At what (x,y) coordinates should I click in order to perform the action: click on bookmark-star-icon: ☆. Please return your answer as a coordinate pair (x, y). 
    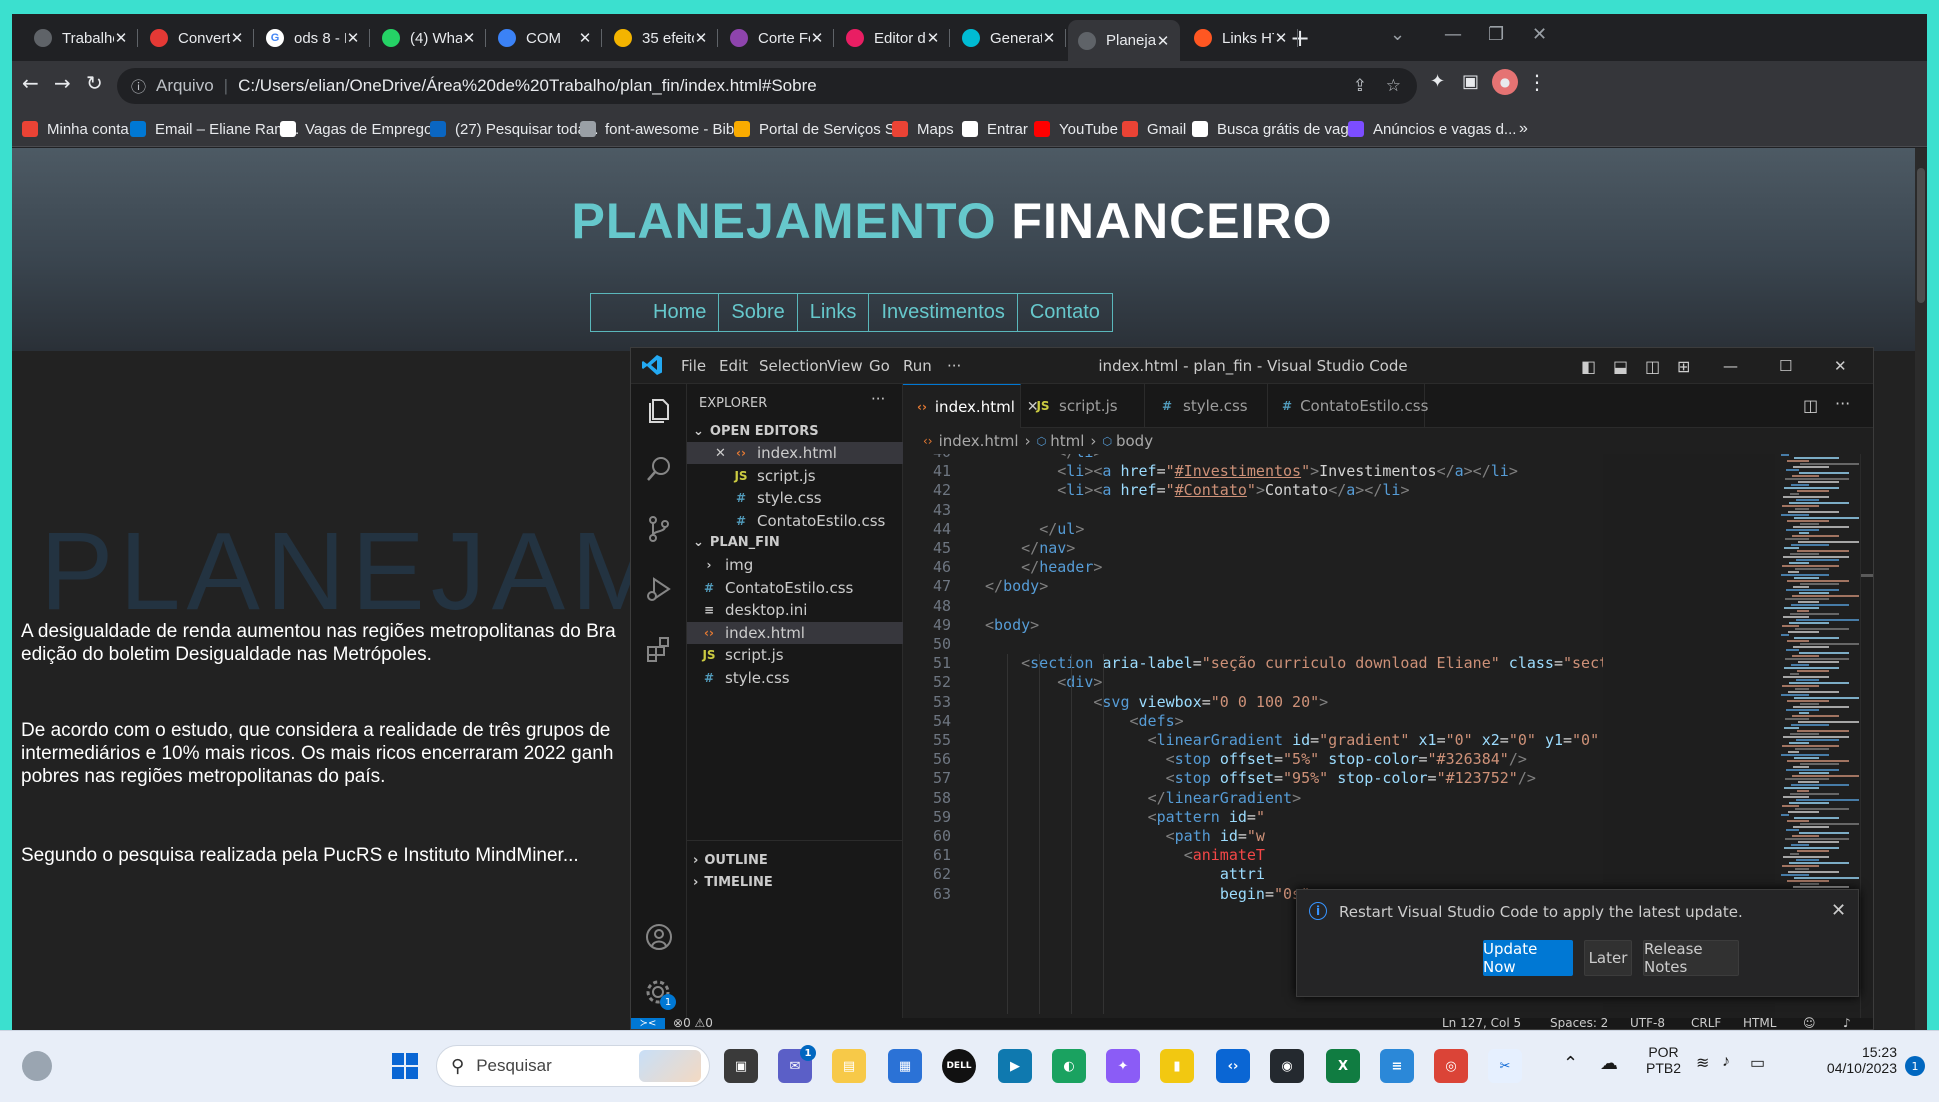
    Looking at the image, I should click on (1393, 86).